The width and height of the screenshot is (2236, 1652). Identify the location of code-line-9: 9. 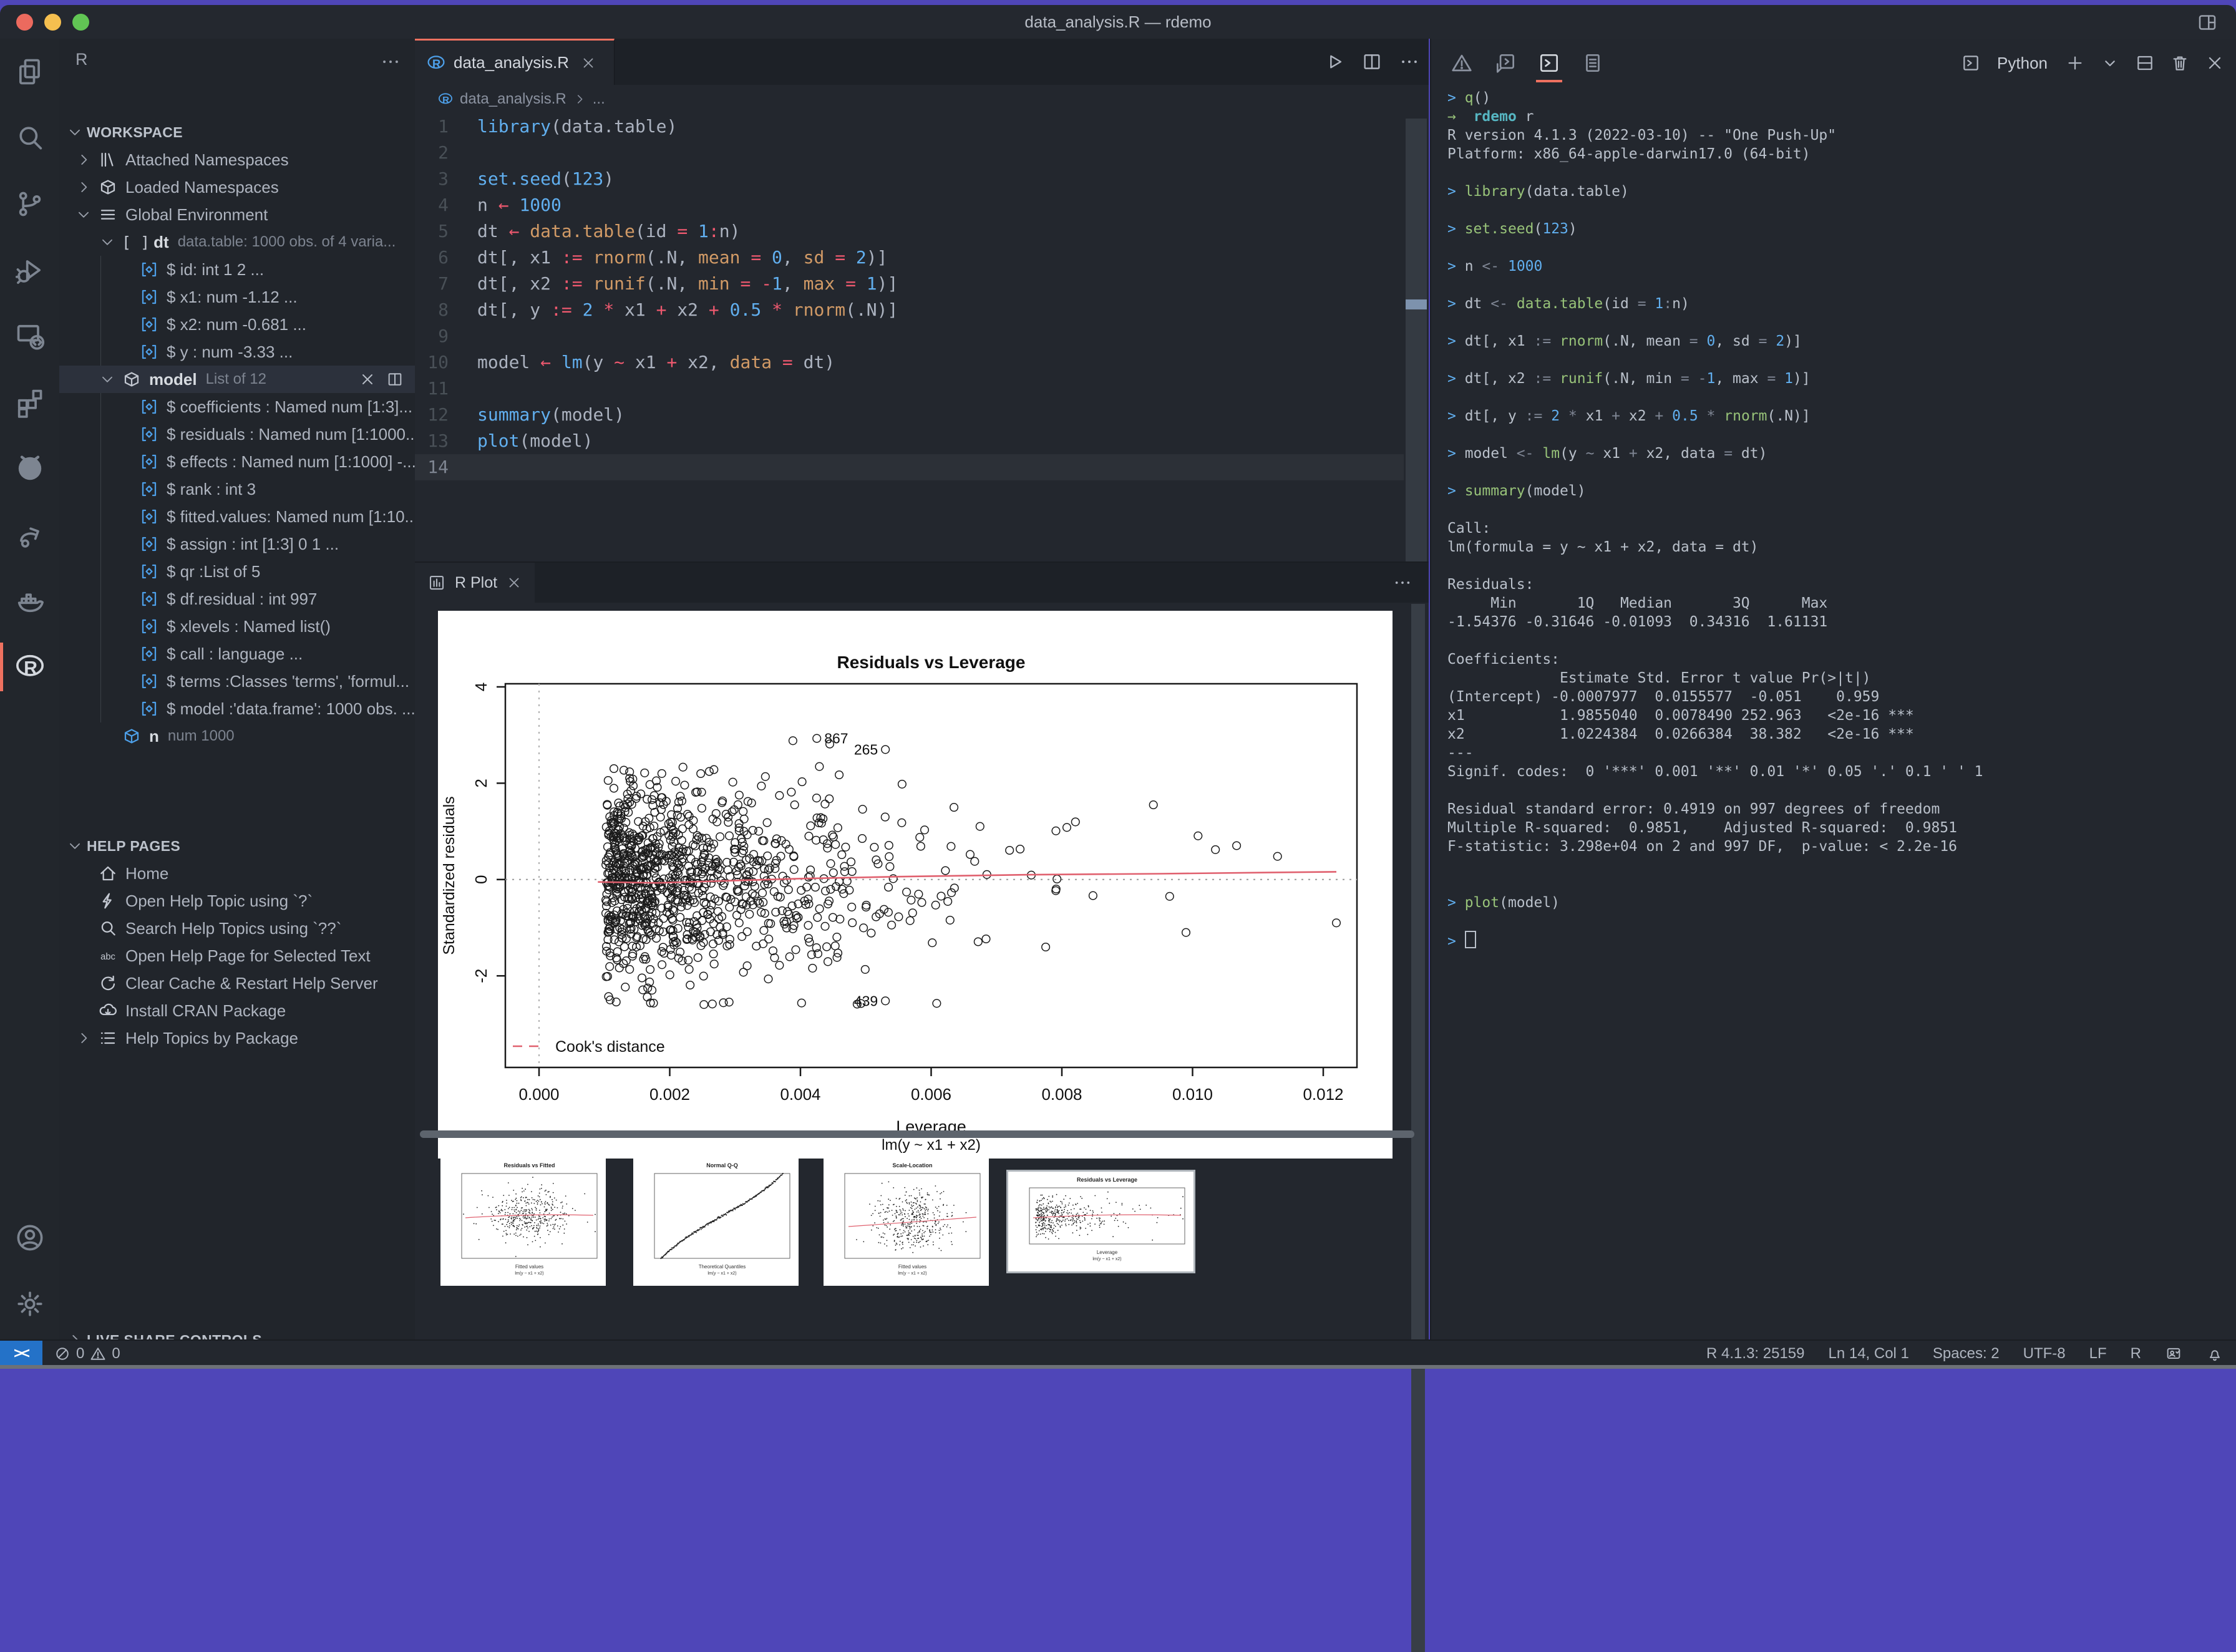
(909, 336).